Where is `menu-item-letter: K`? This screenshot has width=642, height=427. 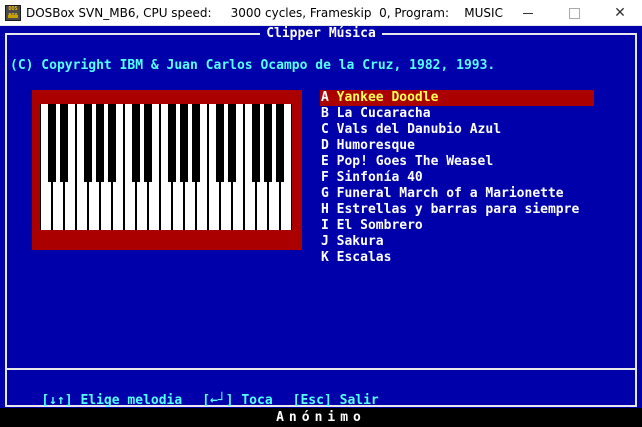 menu-item-letter: K is located at coordinates (325, 257).